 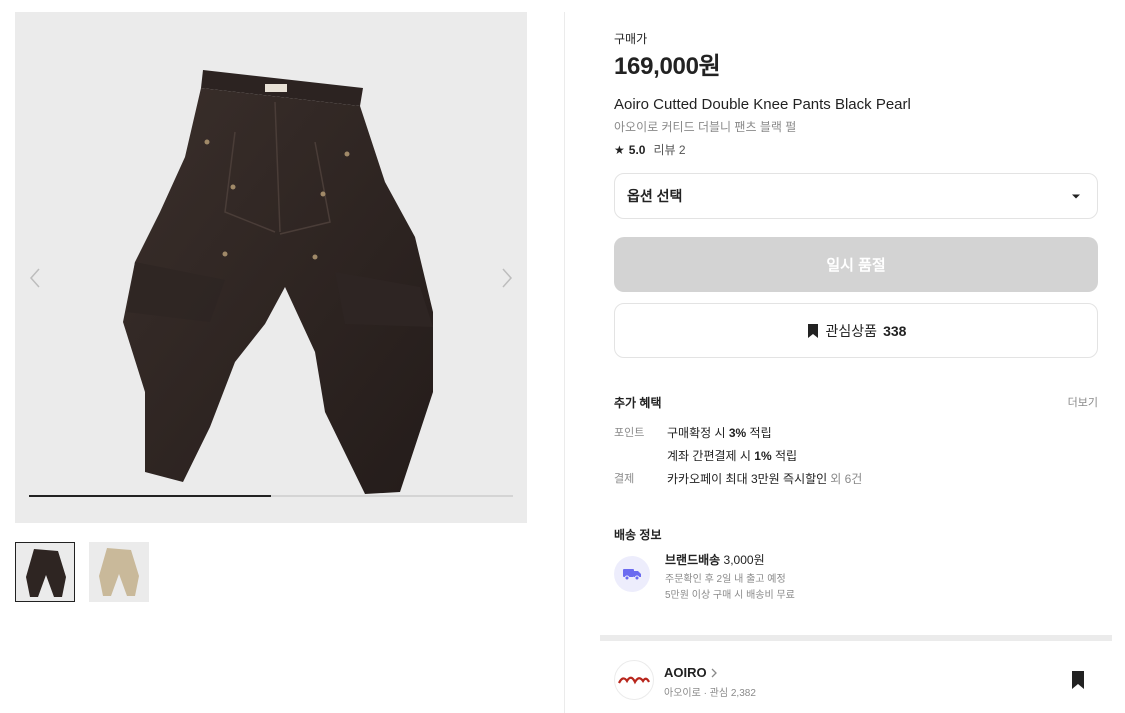 I want to click on option-select-label: 옵션 선택, so click(x=655, y=196).